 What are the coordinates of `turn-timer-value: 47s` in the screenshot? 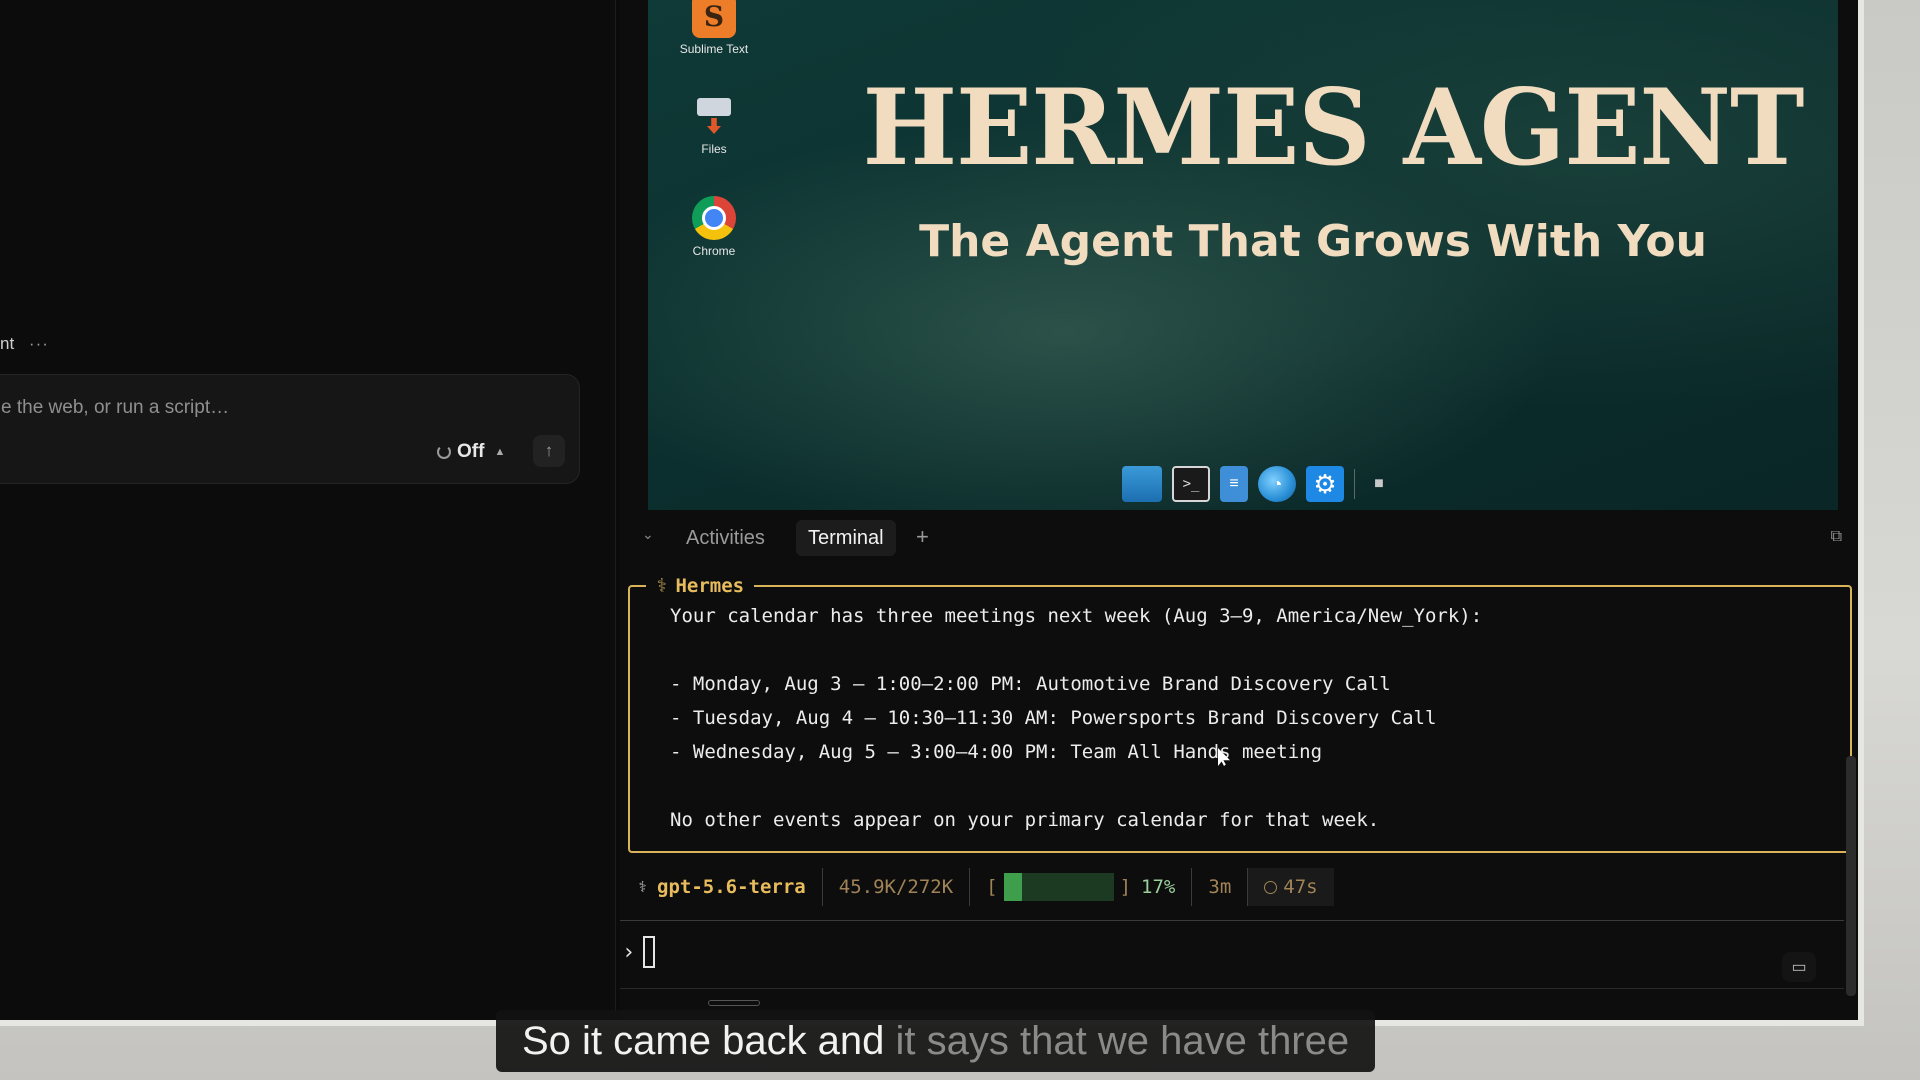 It's located at (1300, 887).